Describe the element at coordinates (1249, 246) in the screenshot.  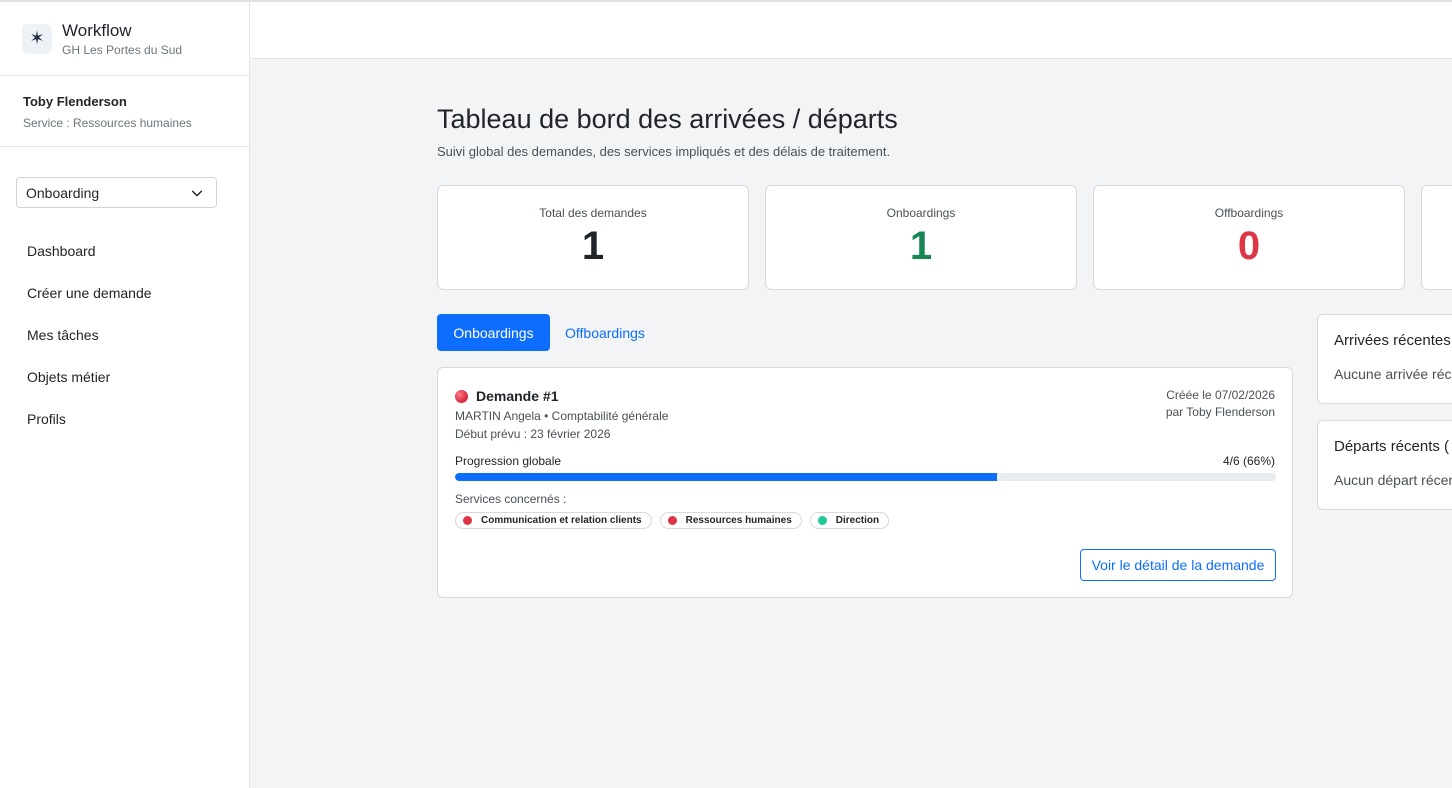
I see `stat-value: 0` at that location.